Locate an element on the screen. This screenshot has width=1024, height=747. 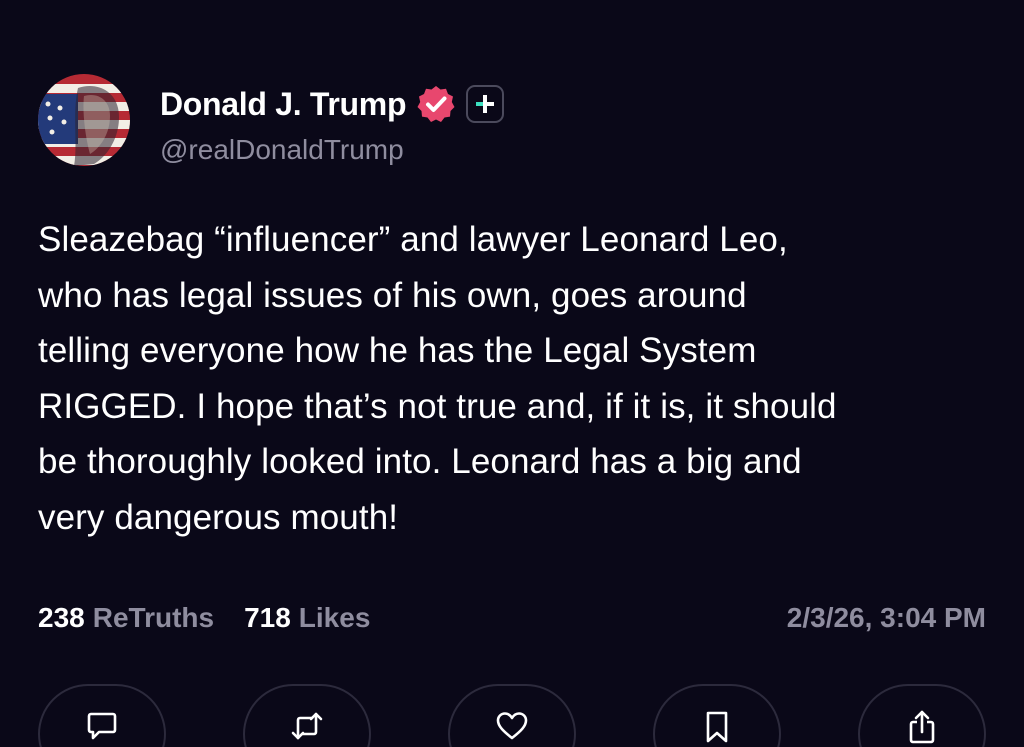
name-row: Donald J. Trump is located at coordinates (332, 104).